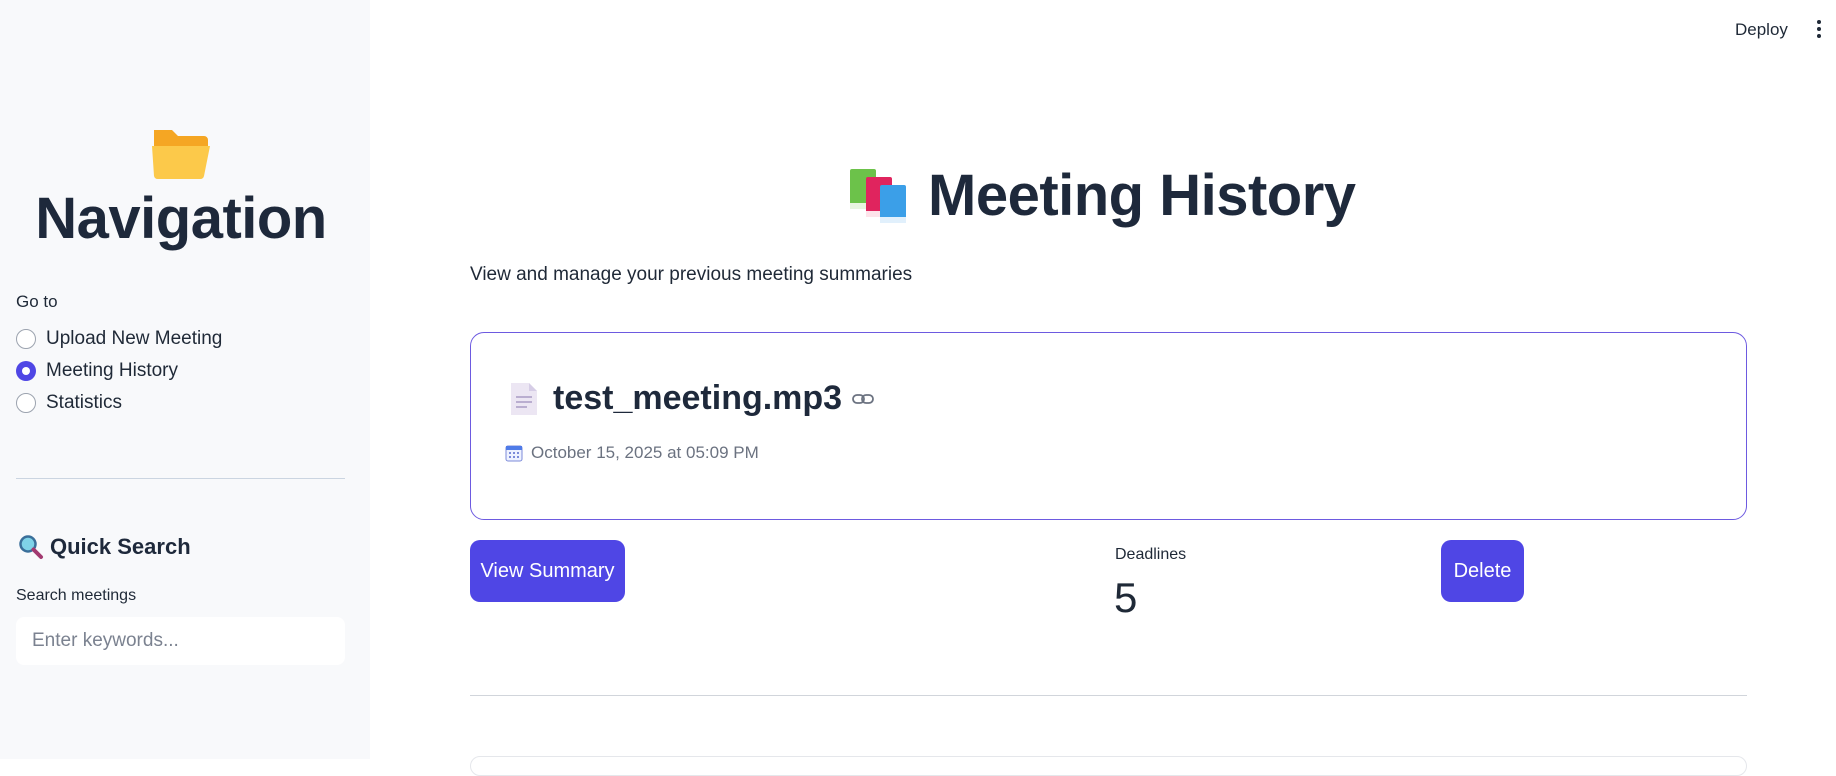 Image resolution: width=1836 pixels, height=776 pixels. I want to click on nav-option-upload: Upload New Meeting, so click(119, 339).